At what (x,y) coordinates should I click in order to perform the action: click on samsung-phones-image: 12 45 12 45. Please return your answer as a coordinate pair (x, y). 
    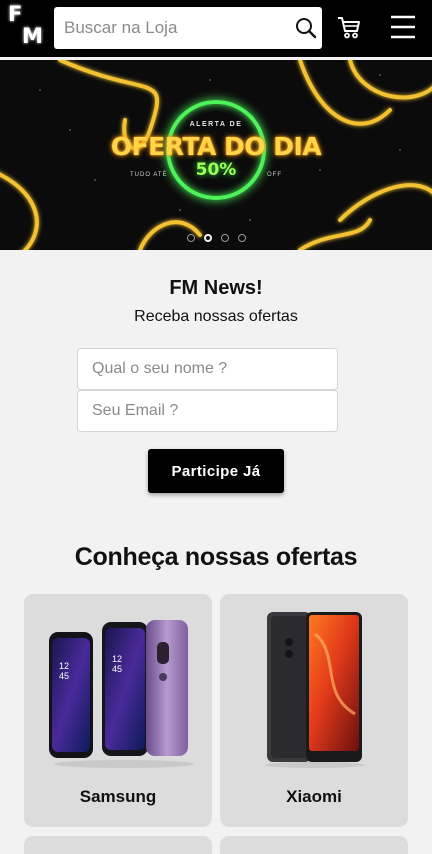
    Looking at the image, I should click on (121, 694).